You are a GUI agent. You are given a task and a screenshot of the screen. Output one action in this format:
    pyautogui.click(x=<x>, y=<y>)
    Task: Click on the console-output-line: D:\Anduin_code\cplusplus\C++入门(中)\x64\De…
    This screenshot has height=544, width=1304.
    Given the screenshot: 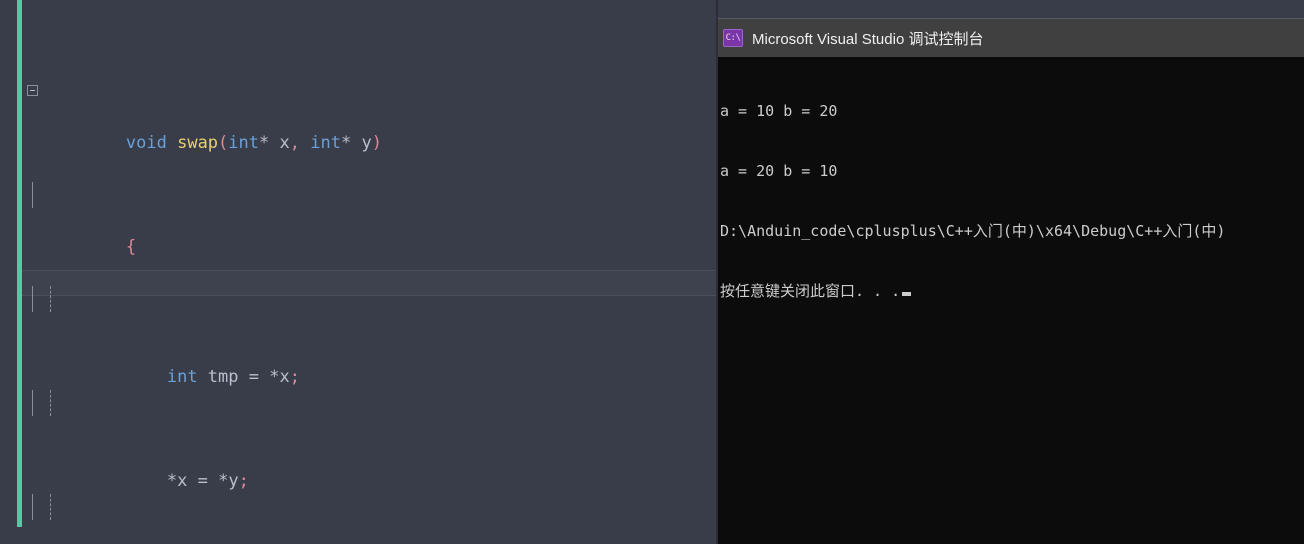 What is the action you would take?
    pyautogui.click(x=973, y=231)
    